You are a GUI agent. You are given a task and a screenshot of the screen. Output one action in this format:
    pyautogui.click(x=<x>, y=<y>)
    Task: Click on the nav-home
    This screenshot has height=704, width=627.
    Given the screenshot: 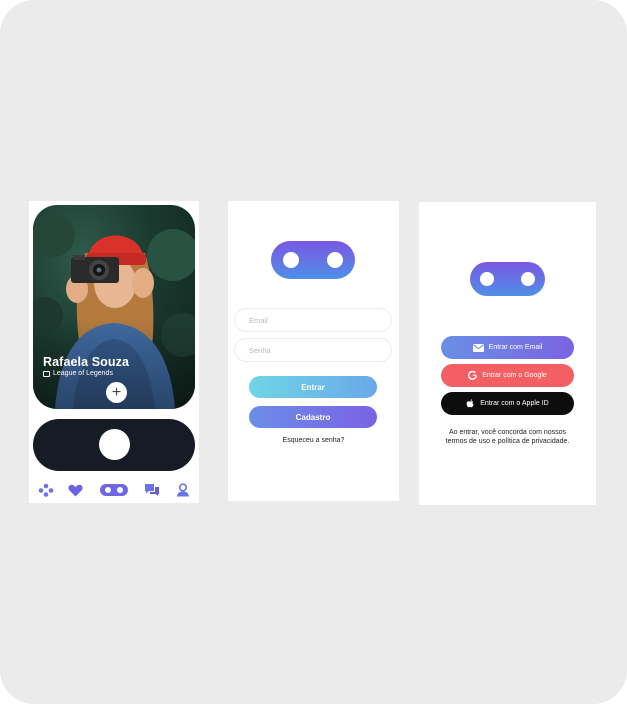 What is the action you would take?
    pyautogui.click(x=114, y=490)
    